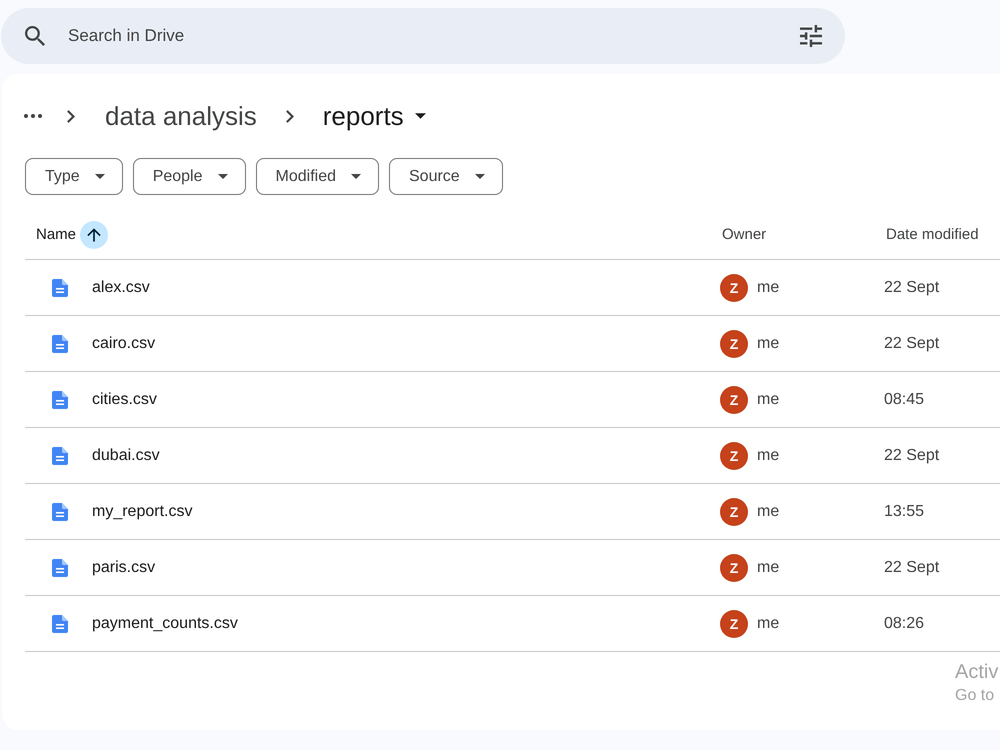  What do you see at coordinates (512, 344) in the screenshot?
I see `file-row: cairo.csv Z me 22 Sept` at bounding box center [512, 344].